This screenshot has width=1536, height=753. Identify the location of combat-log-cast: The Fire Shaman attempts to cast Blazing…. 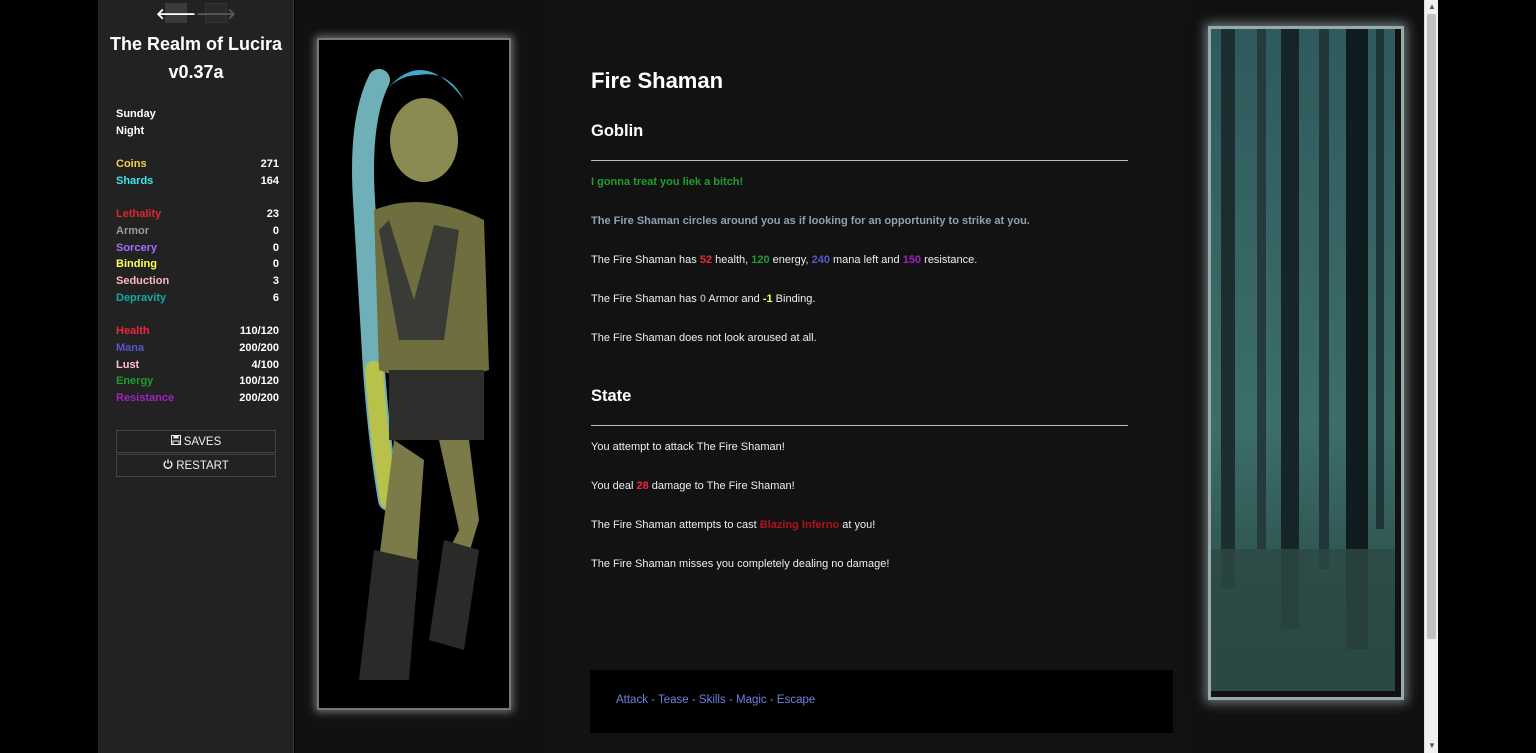
(733, 525).